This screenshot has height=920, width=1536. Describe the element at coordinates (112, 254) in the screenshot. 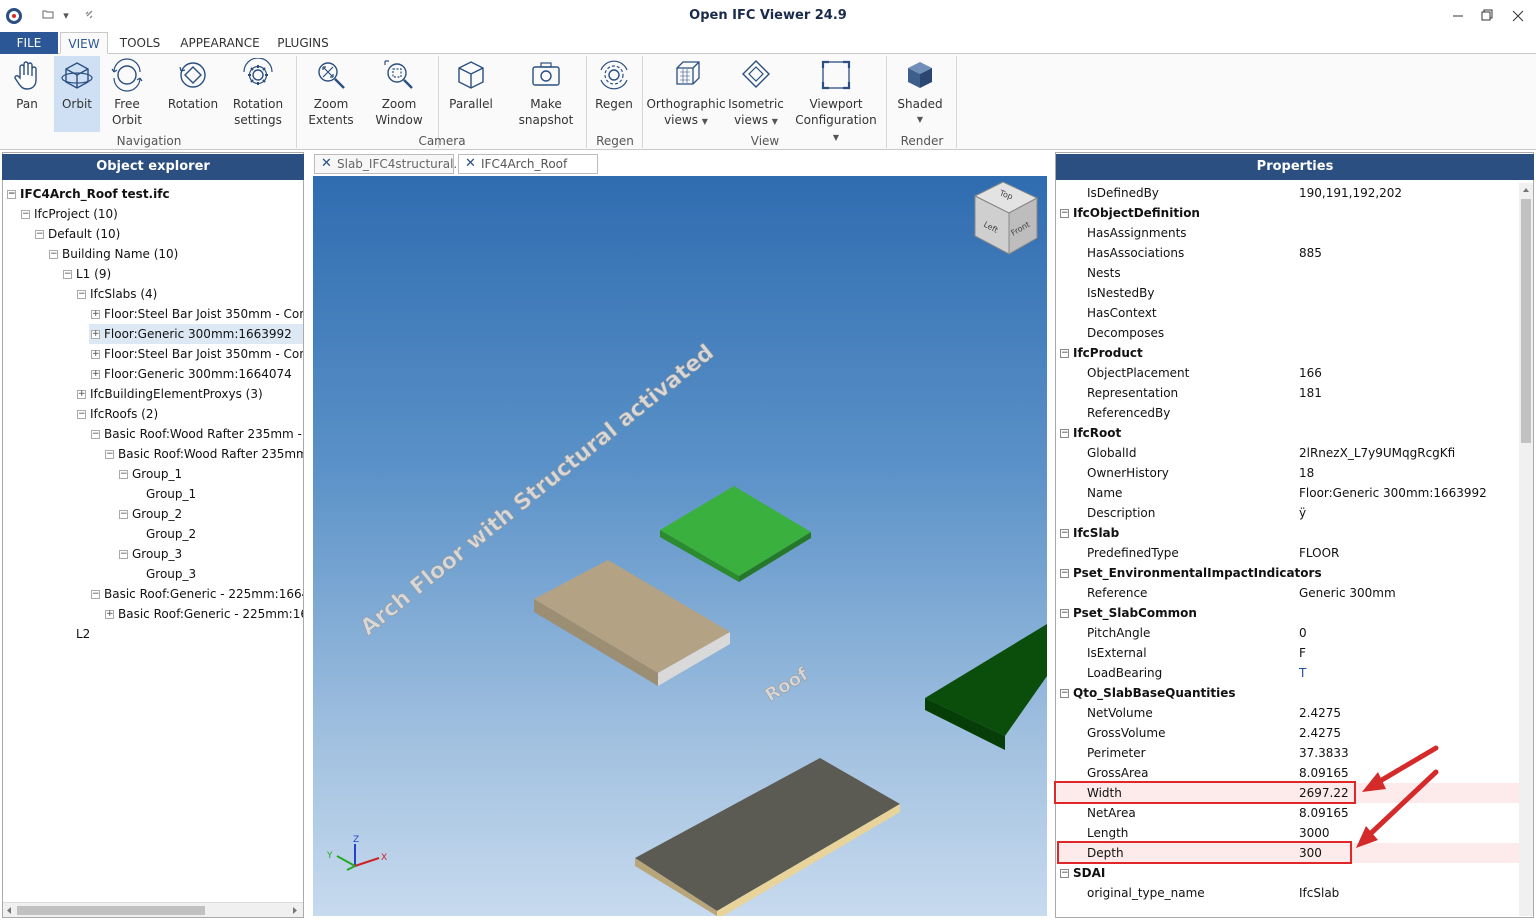

I see `tree-node: − Building Name (10)` at that location.